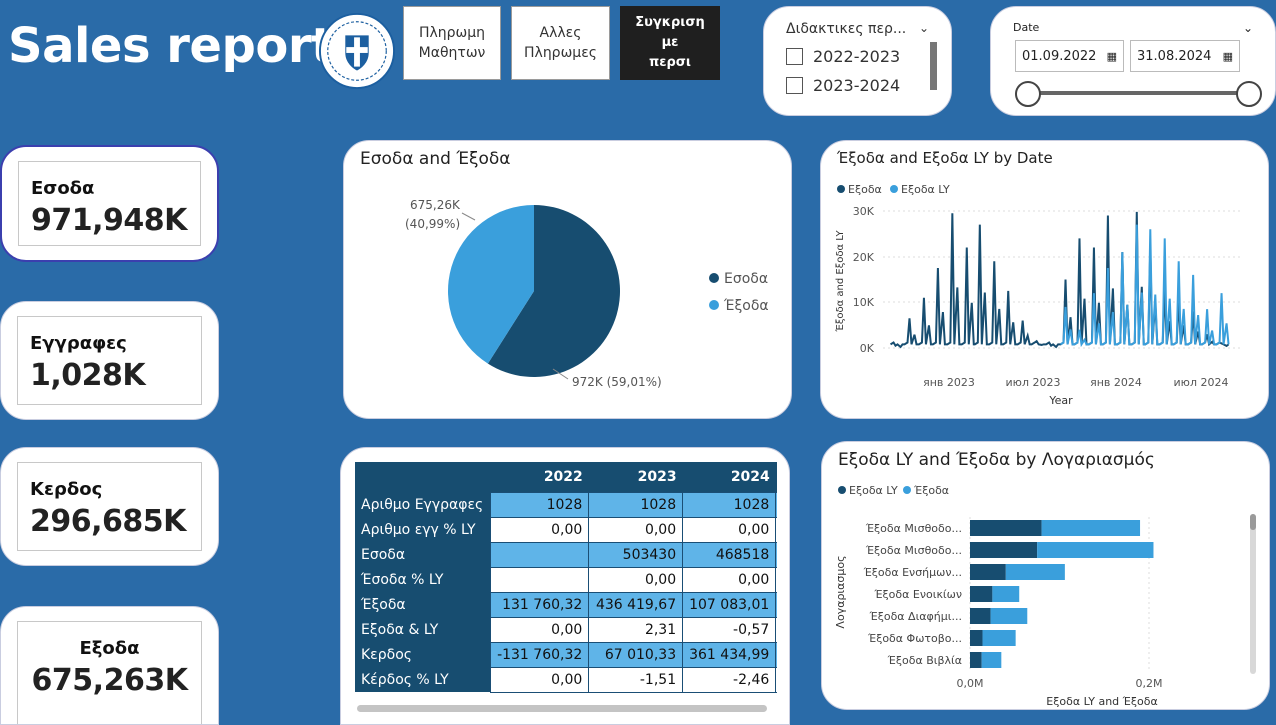  I want to click on y-tick: 30K, so click(864, 211).